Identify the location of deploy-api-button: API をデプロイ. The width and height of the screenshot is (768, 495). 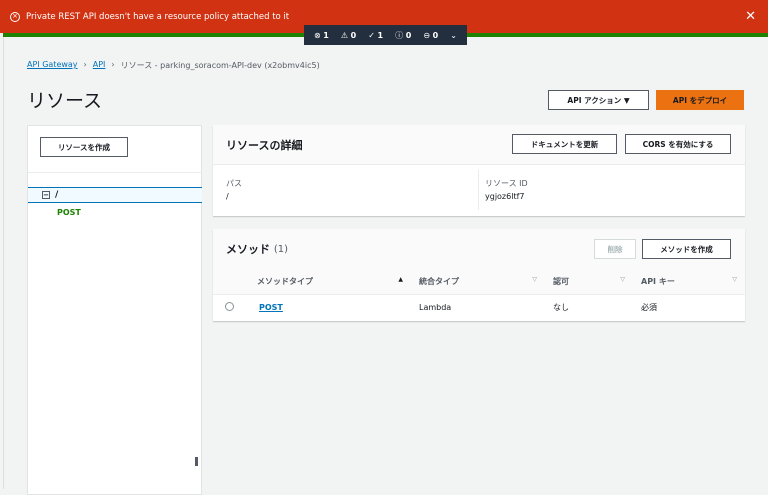
(700, 100).